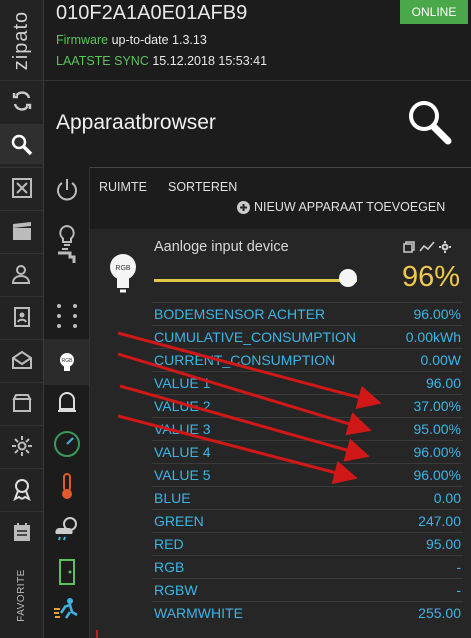  I want to click on clapperboard-icon, so click(21, 230).